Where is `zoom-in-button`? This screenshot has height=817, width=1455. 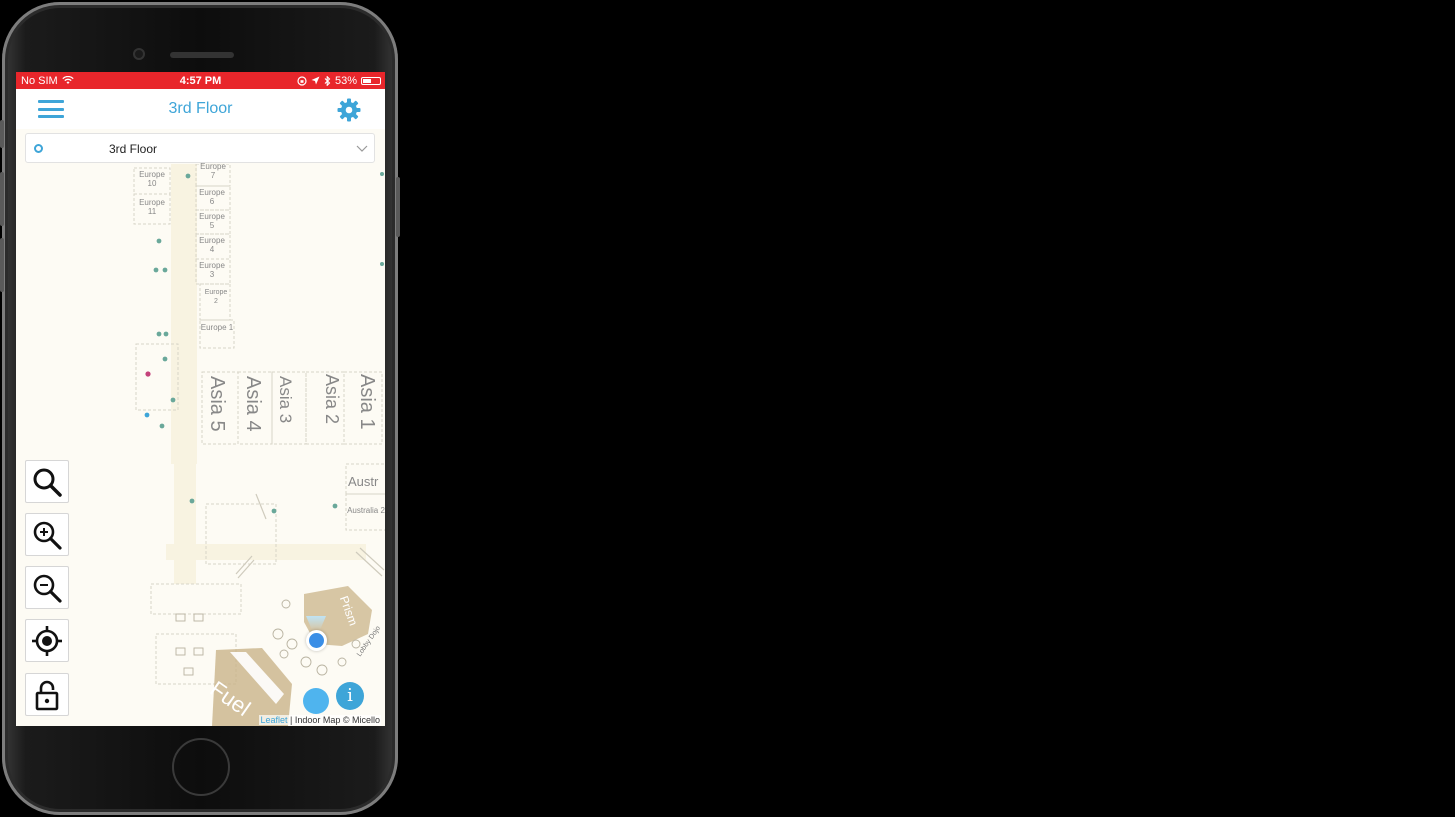
zoom-in-button is located at coordinates (47, 534).